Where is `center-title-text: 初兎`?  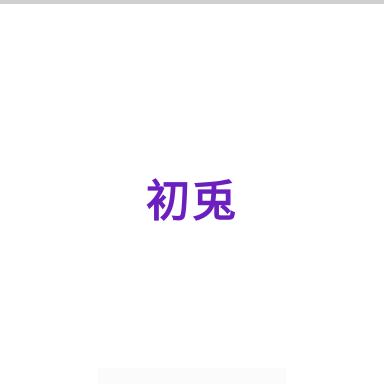 center-title-text: 初兎 is located at coordinates (192, 201).